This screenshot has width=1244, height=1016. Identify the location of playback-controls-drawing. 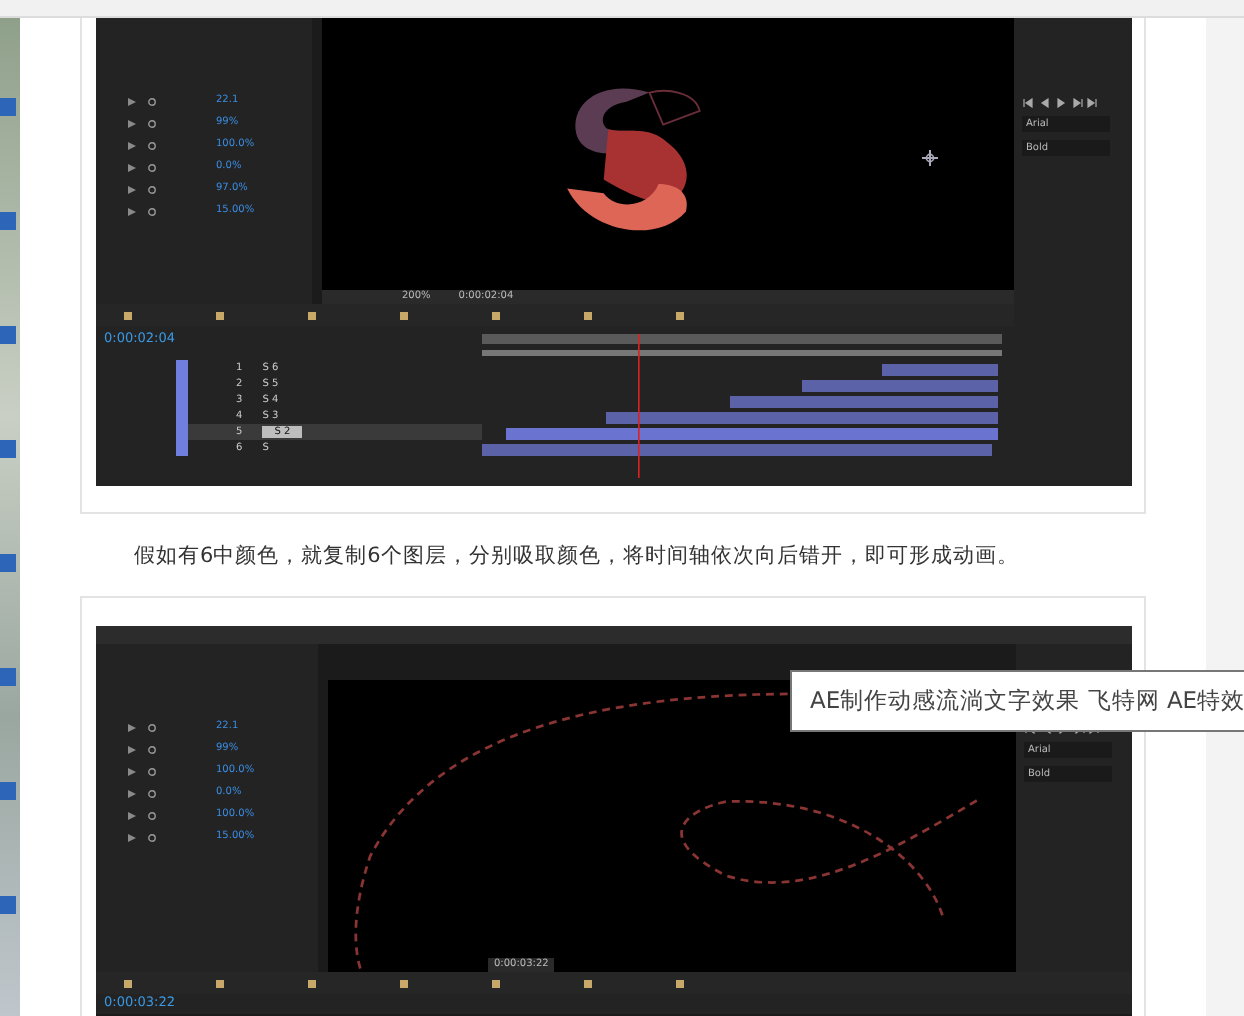
(1062, 103).